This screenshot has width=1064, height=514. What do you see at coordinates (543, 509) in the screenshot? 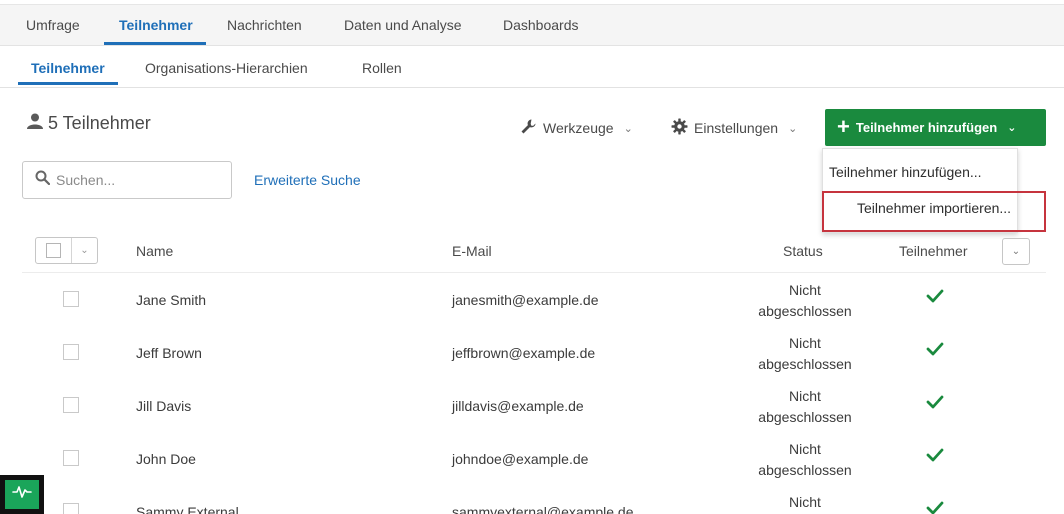
I see `row-email: sammyexternal@example.de` at bounding box center [543, 509].